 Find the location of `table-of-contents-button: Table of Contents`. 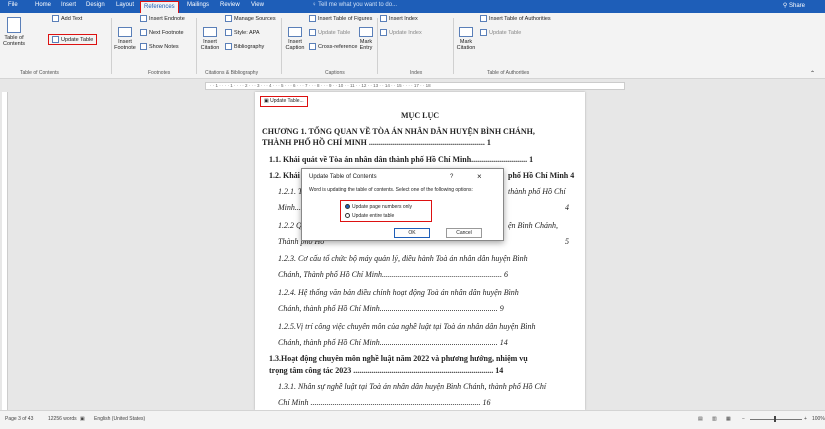

table-of-contents-button: Table of Contents is located at coordinates (14, 32).